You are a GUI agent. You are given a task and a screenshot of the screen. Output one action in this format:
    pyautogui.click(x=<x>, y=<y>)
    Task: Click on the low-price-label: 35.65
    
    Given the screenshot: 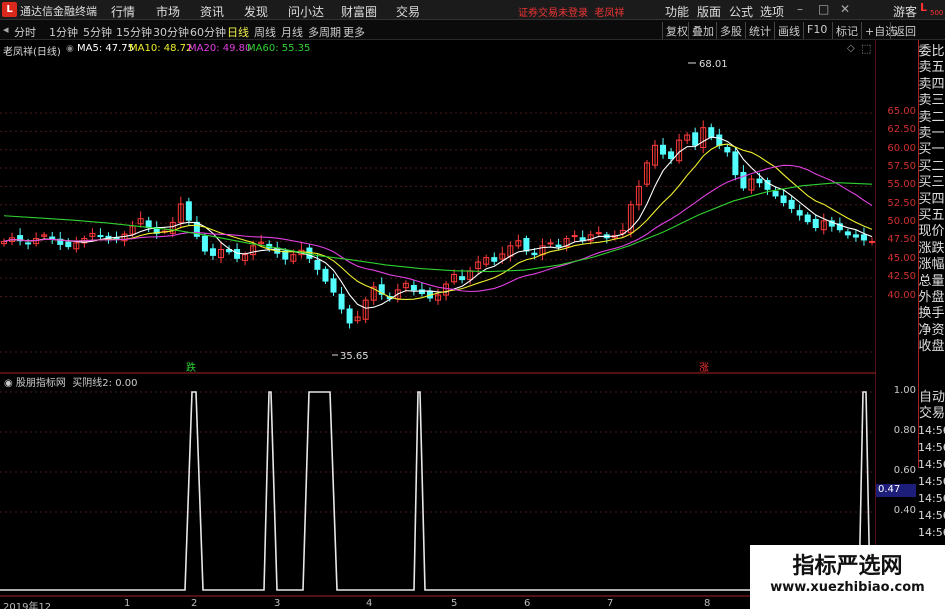 What is the action you would take?
    pyautogui.click(x=354, y=356)
    